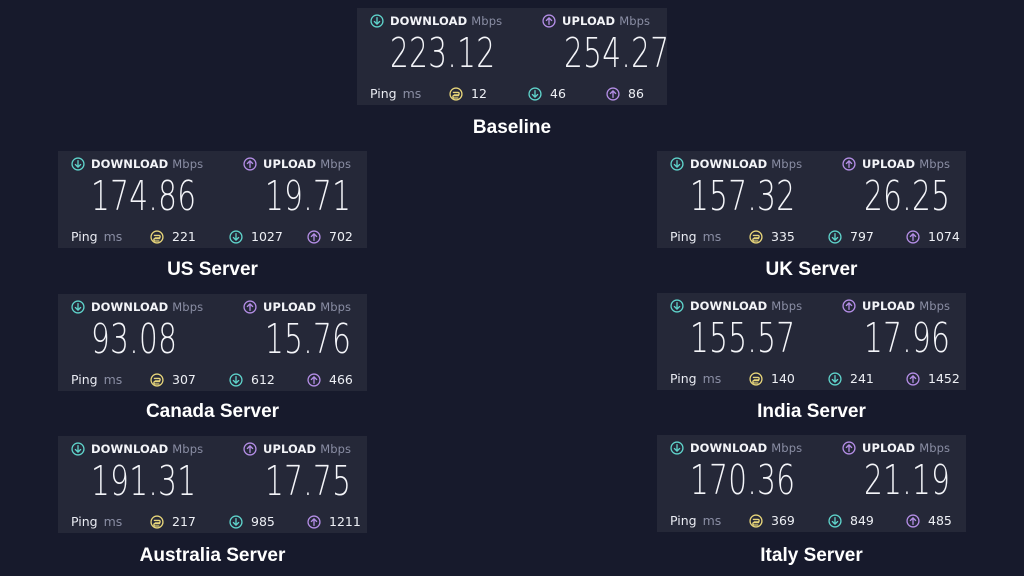  Describe the element at coordinates (308, 339) in the screenshot. I see `upload-speed-value: 15.76` at that location.